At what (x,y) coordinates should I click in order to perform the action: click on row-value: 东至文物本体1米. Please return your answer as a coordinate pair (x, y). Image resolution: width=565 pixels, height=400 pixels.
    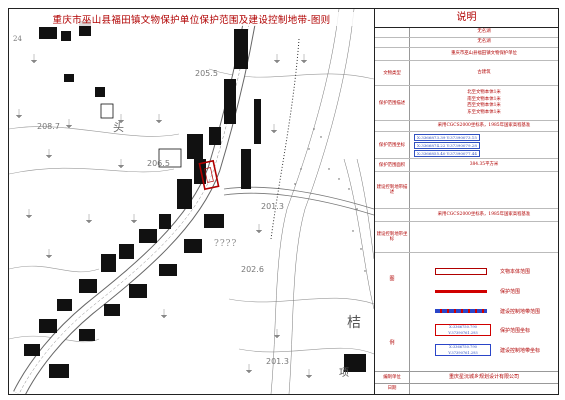
    Looking at the image, I should click on (484, 112).